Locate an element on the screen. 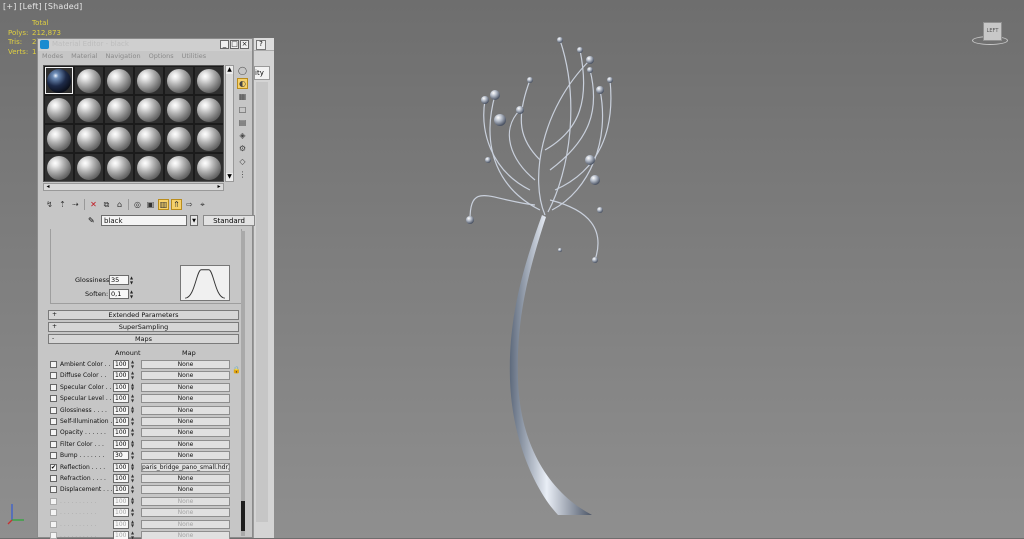 The width and height of the screenshot is (1024, 539). parameters-scrollbar is located at coordinates (243, 383).